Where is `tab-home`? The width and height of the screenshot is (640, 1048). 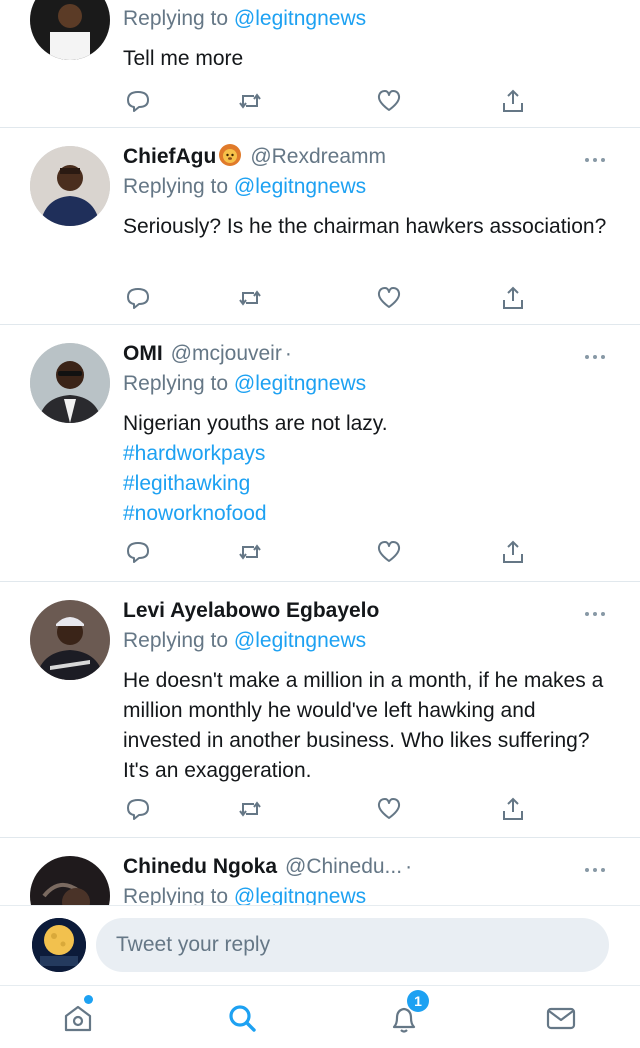
tab-home is located at coordinates (78, 1016).